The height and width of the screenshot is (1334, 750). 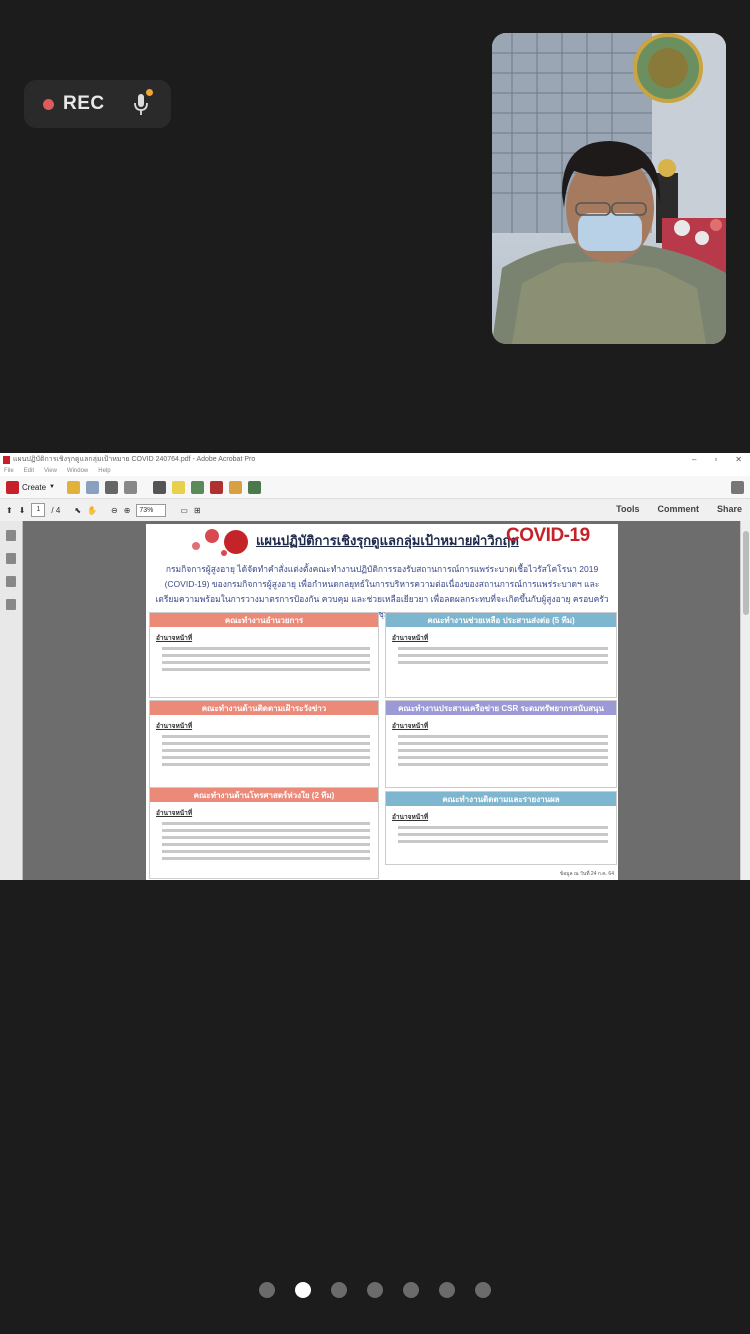 I want to click on pages-panel-icon, so click(x=11, y=535).